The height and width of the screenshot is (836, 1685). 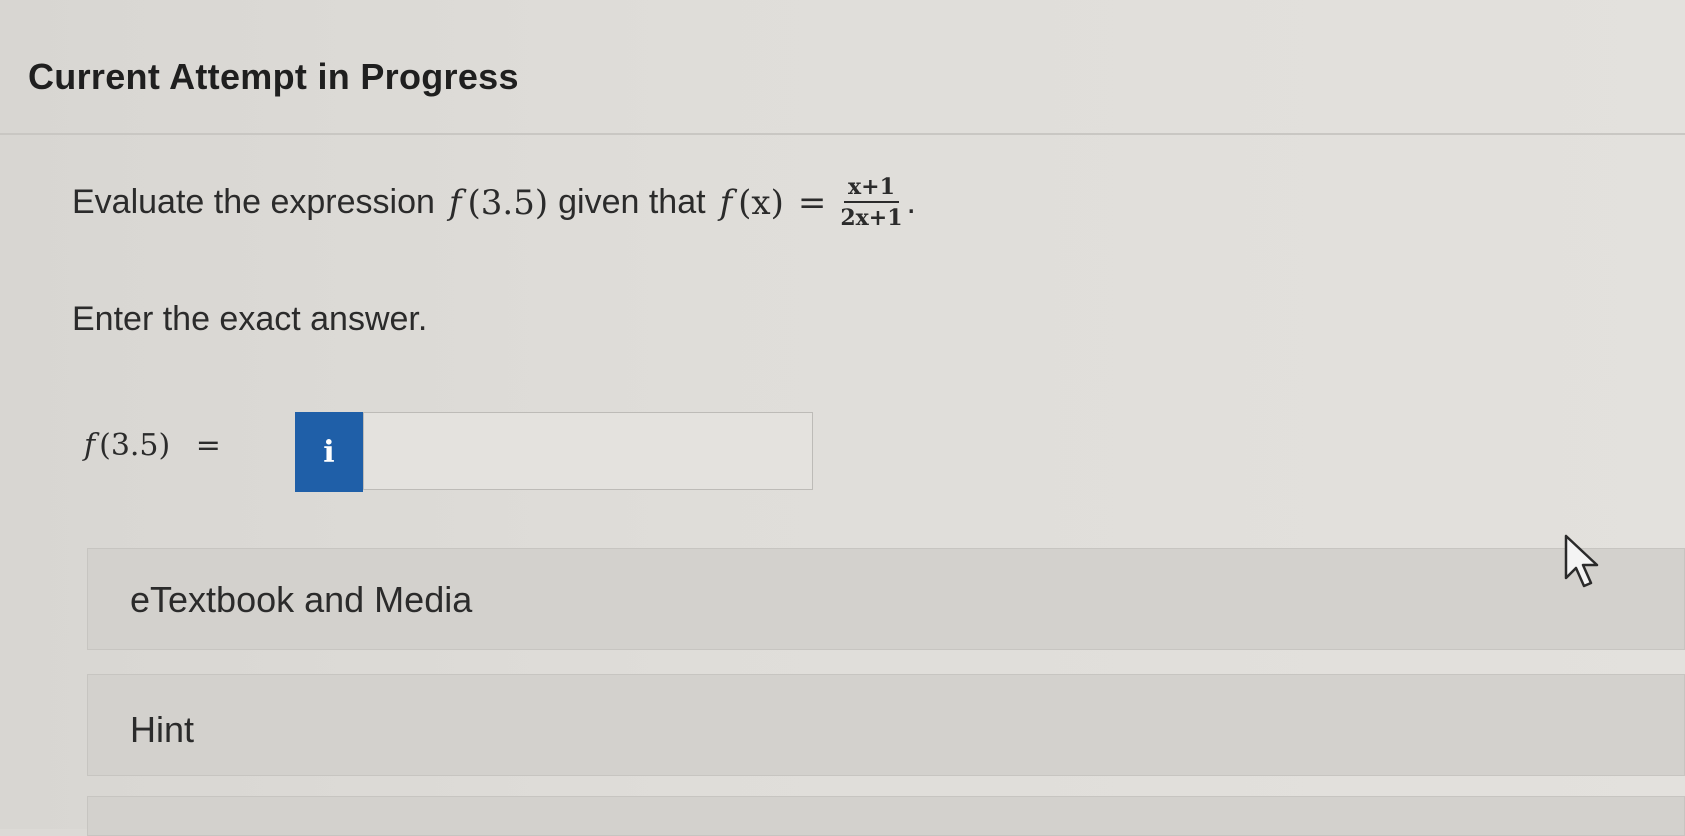 What do you see at coordinates (842, 134) in the screenshot?
I see `divider` at bounding box center [842, 134].